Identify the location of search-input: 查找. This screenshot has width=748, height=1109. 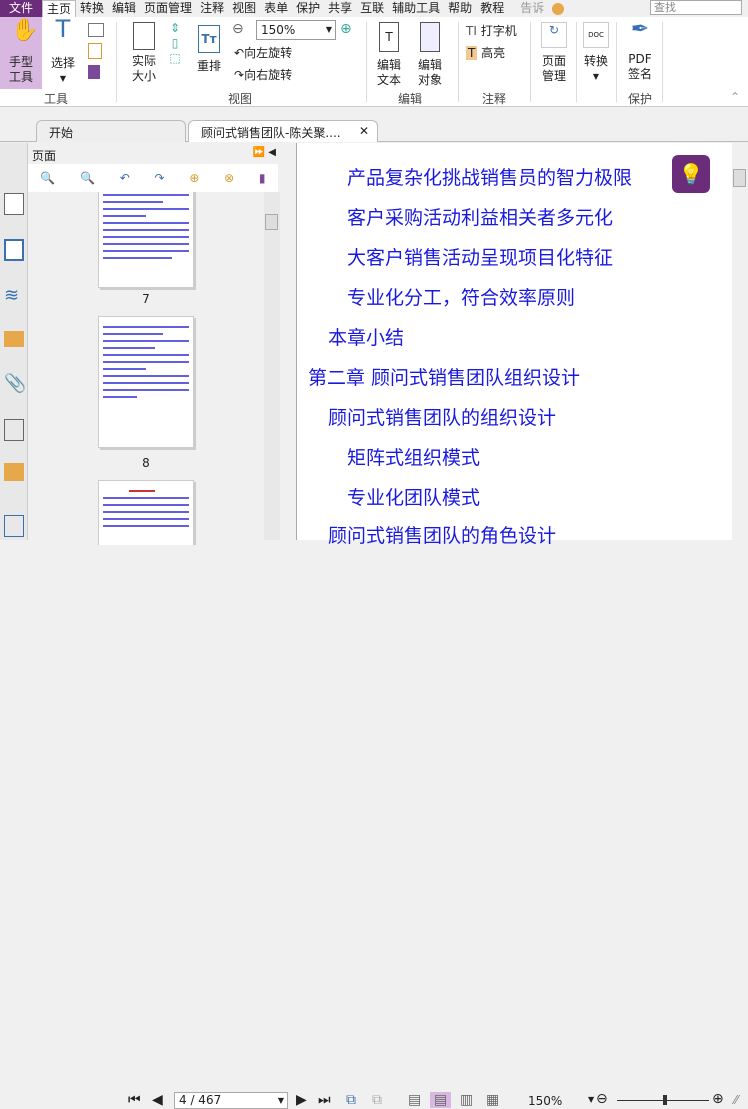
(696, 7).